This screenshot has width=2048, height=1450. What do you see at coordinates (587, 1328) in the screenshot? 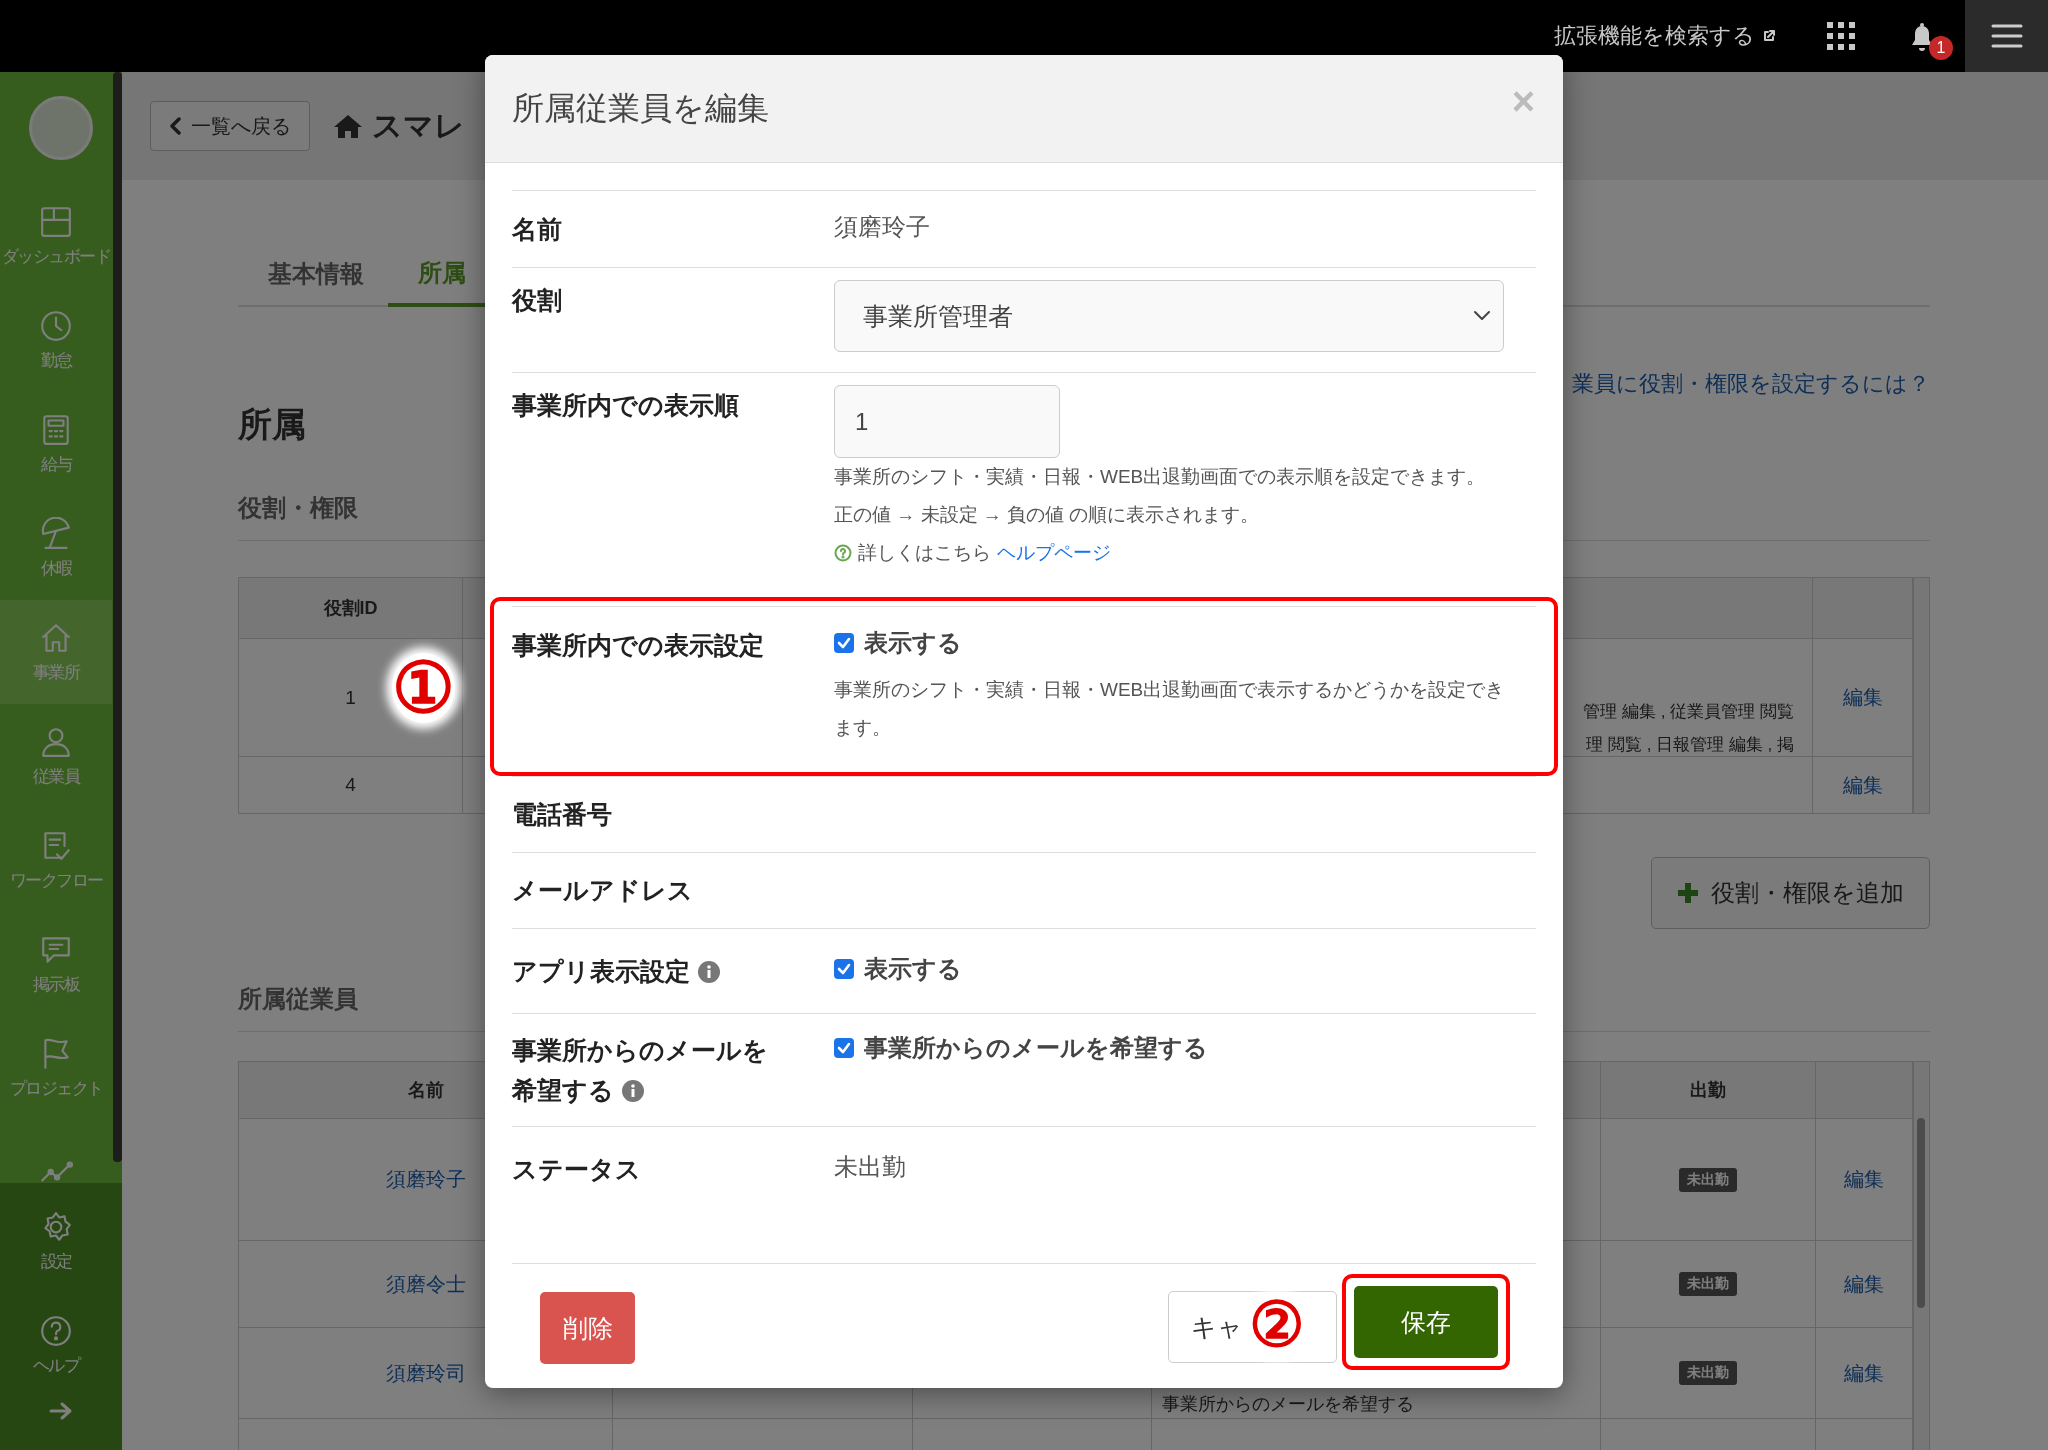
I see `delete-button: 削除` at bounding box center [587, 1328].